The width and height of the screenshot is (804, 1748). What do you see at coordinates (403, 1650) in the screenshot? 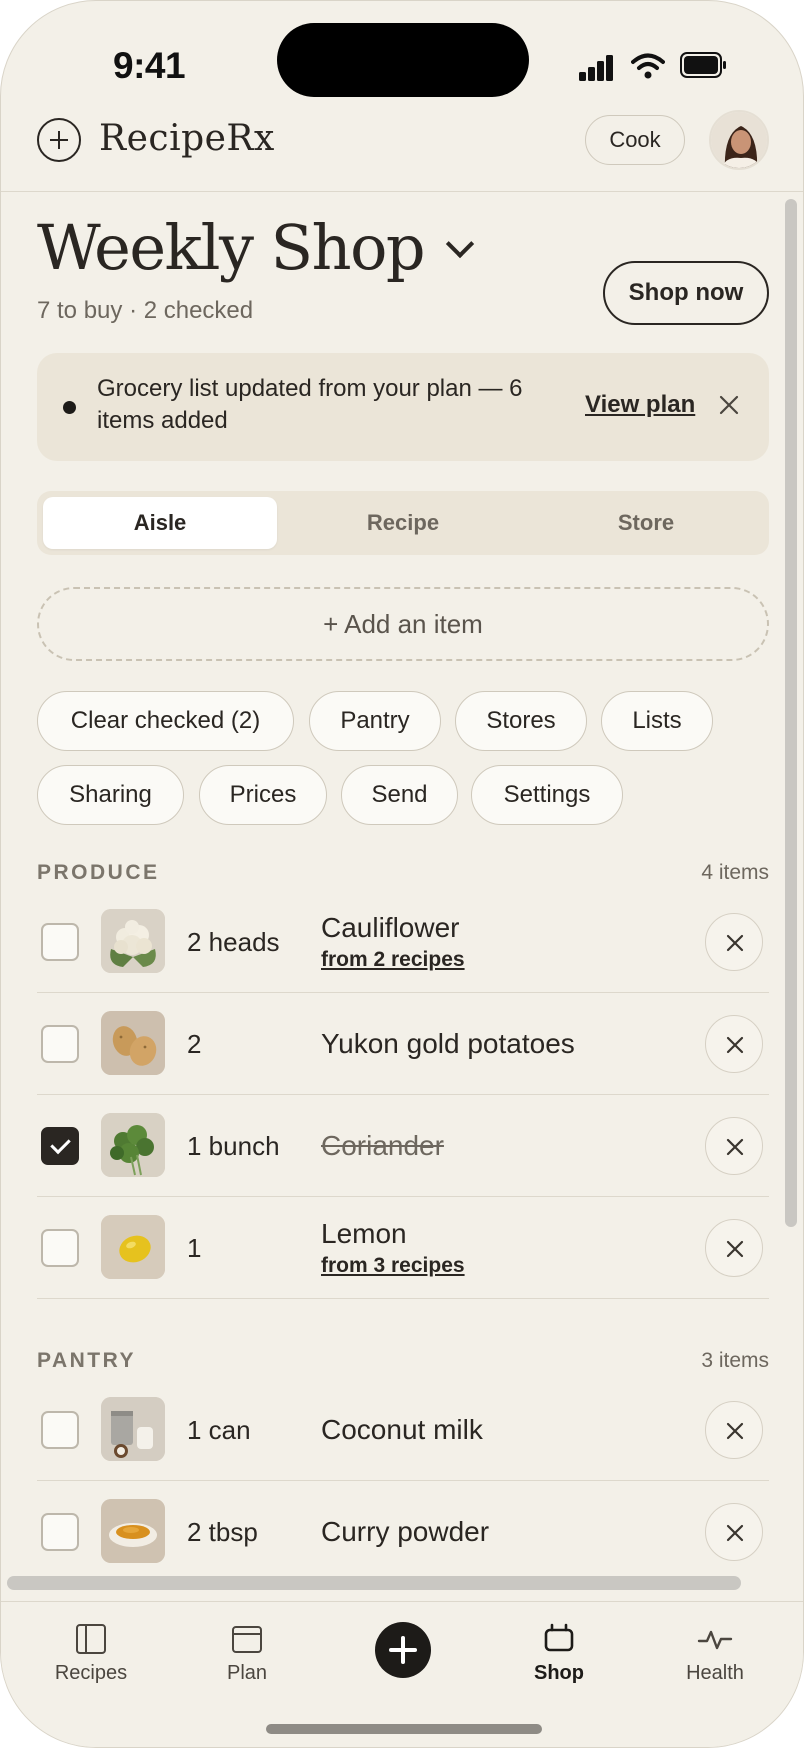
I see `plus-icon` at bounding box center [403, 1650].